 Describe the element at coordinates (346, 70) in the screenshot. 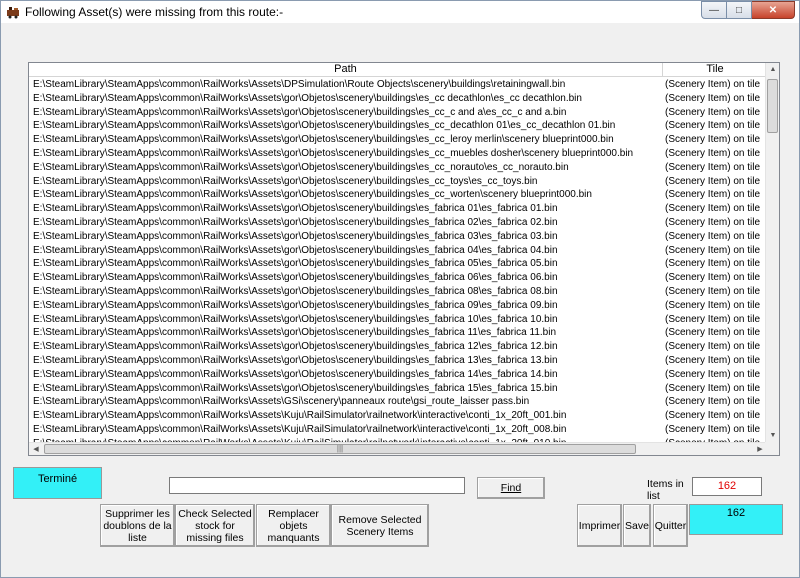

I see `column-header-path: Path` at that location.